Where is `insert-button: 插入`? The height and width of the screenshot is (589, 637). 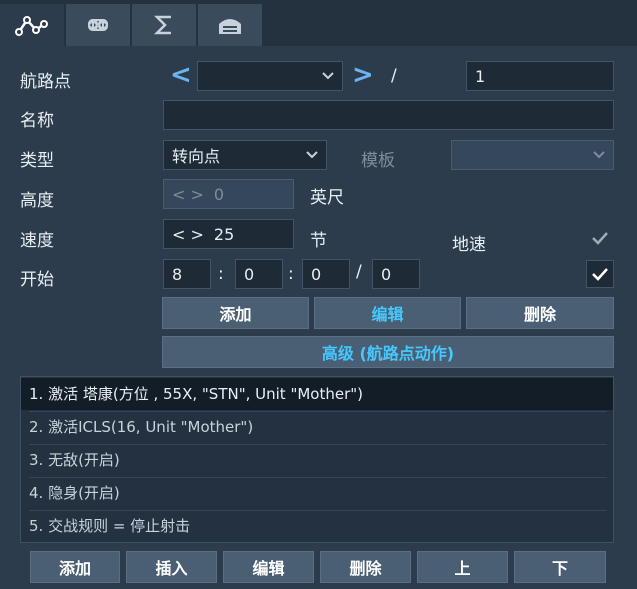
insert-button: 插入 is located at coordinates (171, 567).